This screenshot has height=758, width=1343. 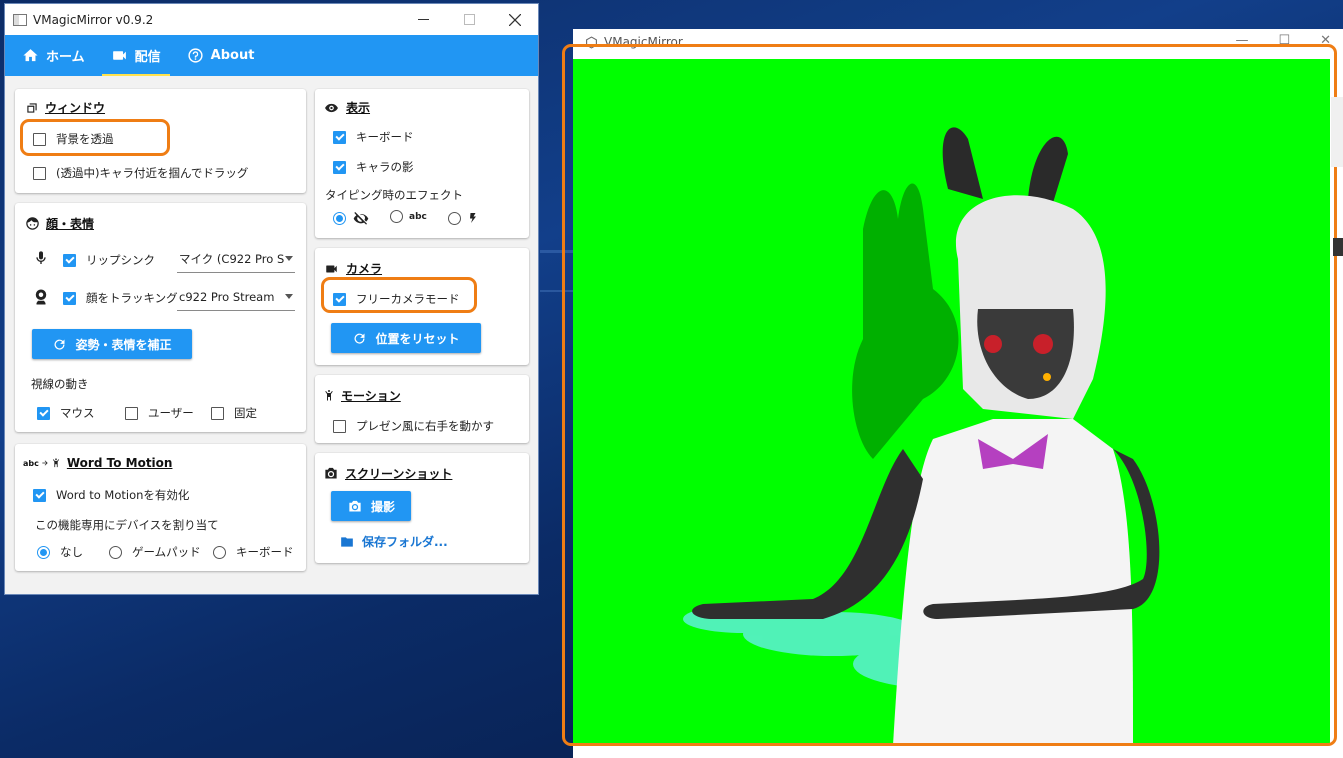 I want to click on gaze-fixed-checkbox: 固定, so click(x=234, y=413).